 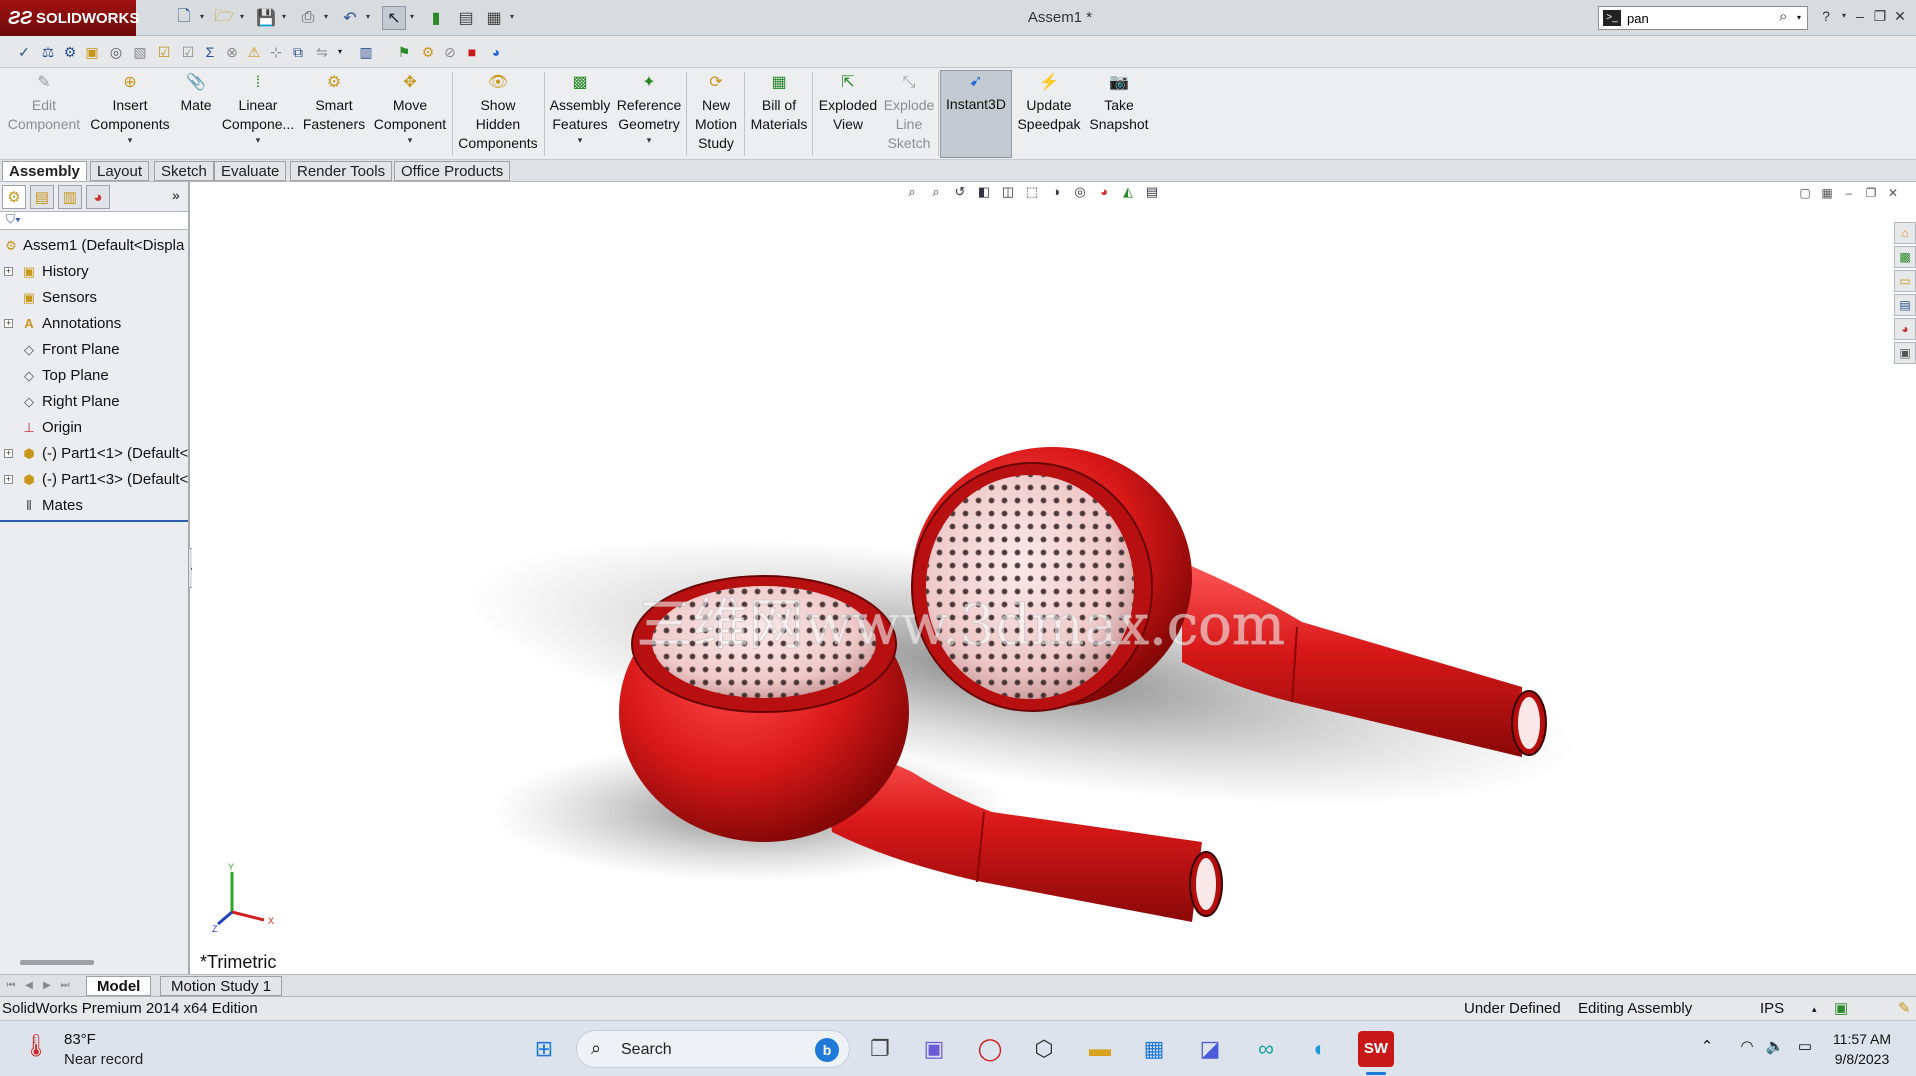 I want to click on options-dropdown-icon: ▾, so click(x=514, y=16).